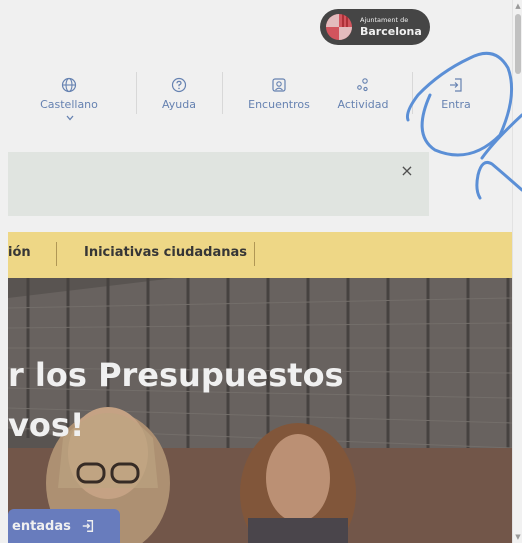 Image resolution: width=522 pixels, height=543 pixels. What do you see at coordinates (456, 104) in the screenshot?
I see `login-label: Entra` at bounding box center [456, 104].